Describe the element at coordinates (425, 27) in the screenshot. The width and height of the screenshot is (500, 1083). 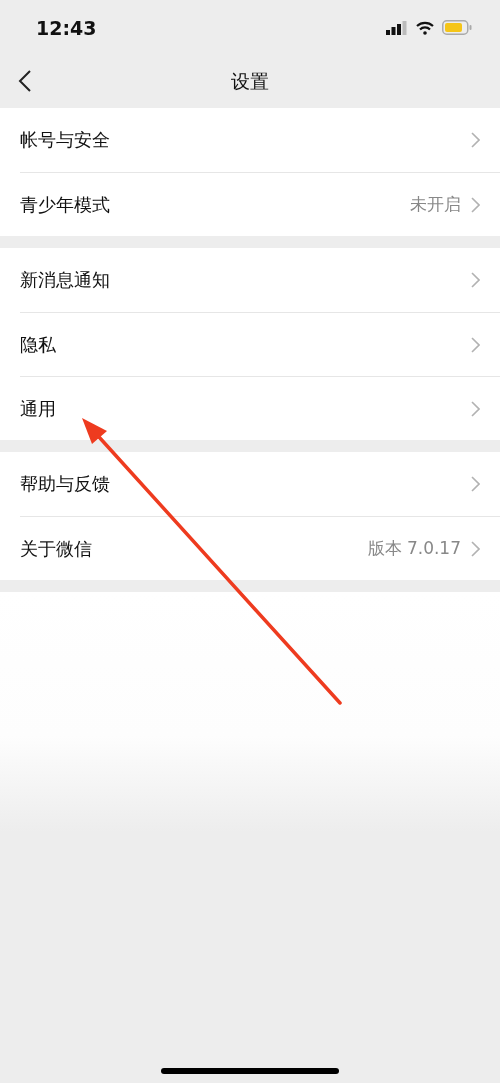
I see `wifi-icon` at that location.